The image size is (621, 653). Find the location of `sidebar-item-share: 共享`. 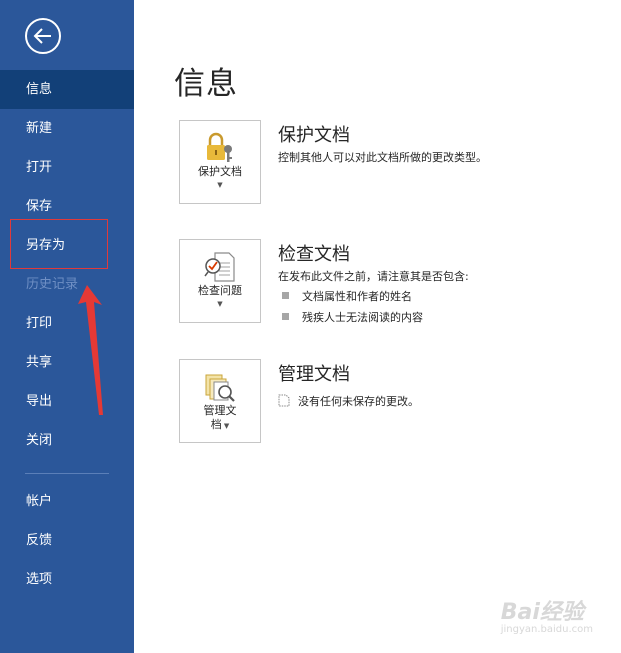

sidebar-item-share: 共享 is located at coordinates (67, 362).